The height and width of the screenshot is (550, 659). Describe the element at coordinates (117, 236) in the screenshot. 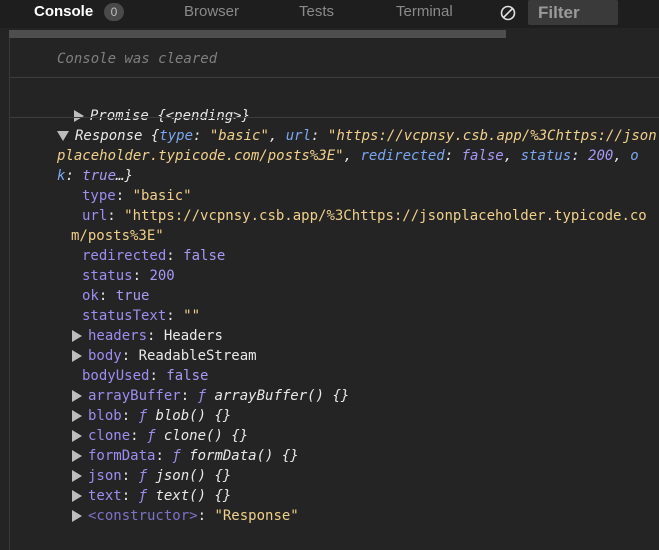

I see `prop-url-wrap: m/posts%3E"` at that location.